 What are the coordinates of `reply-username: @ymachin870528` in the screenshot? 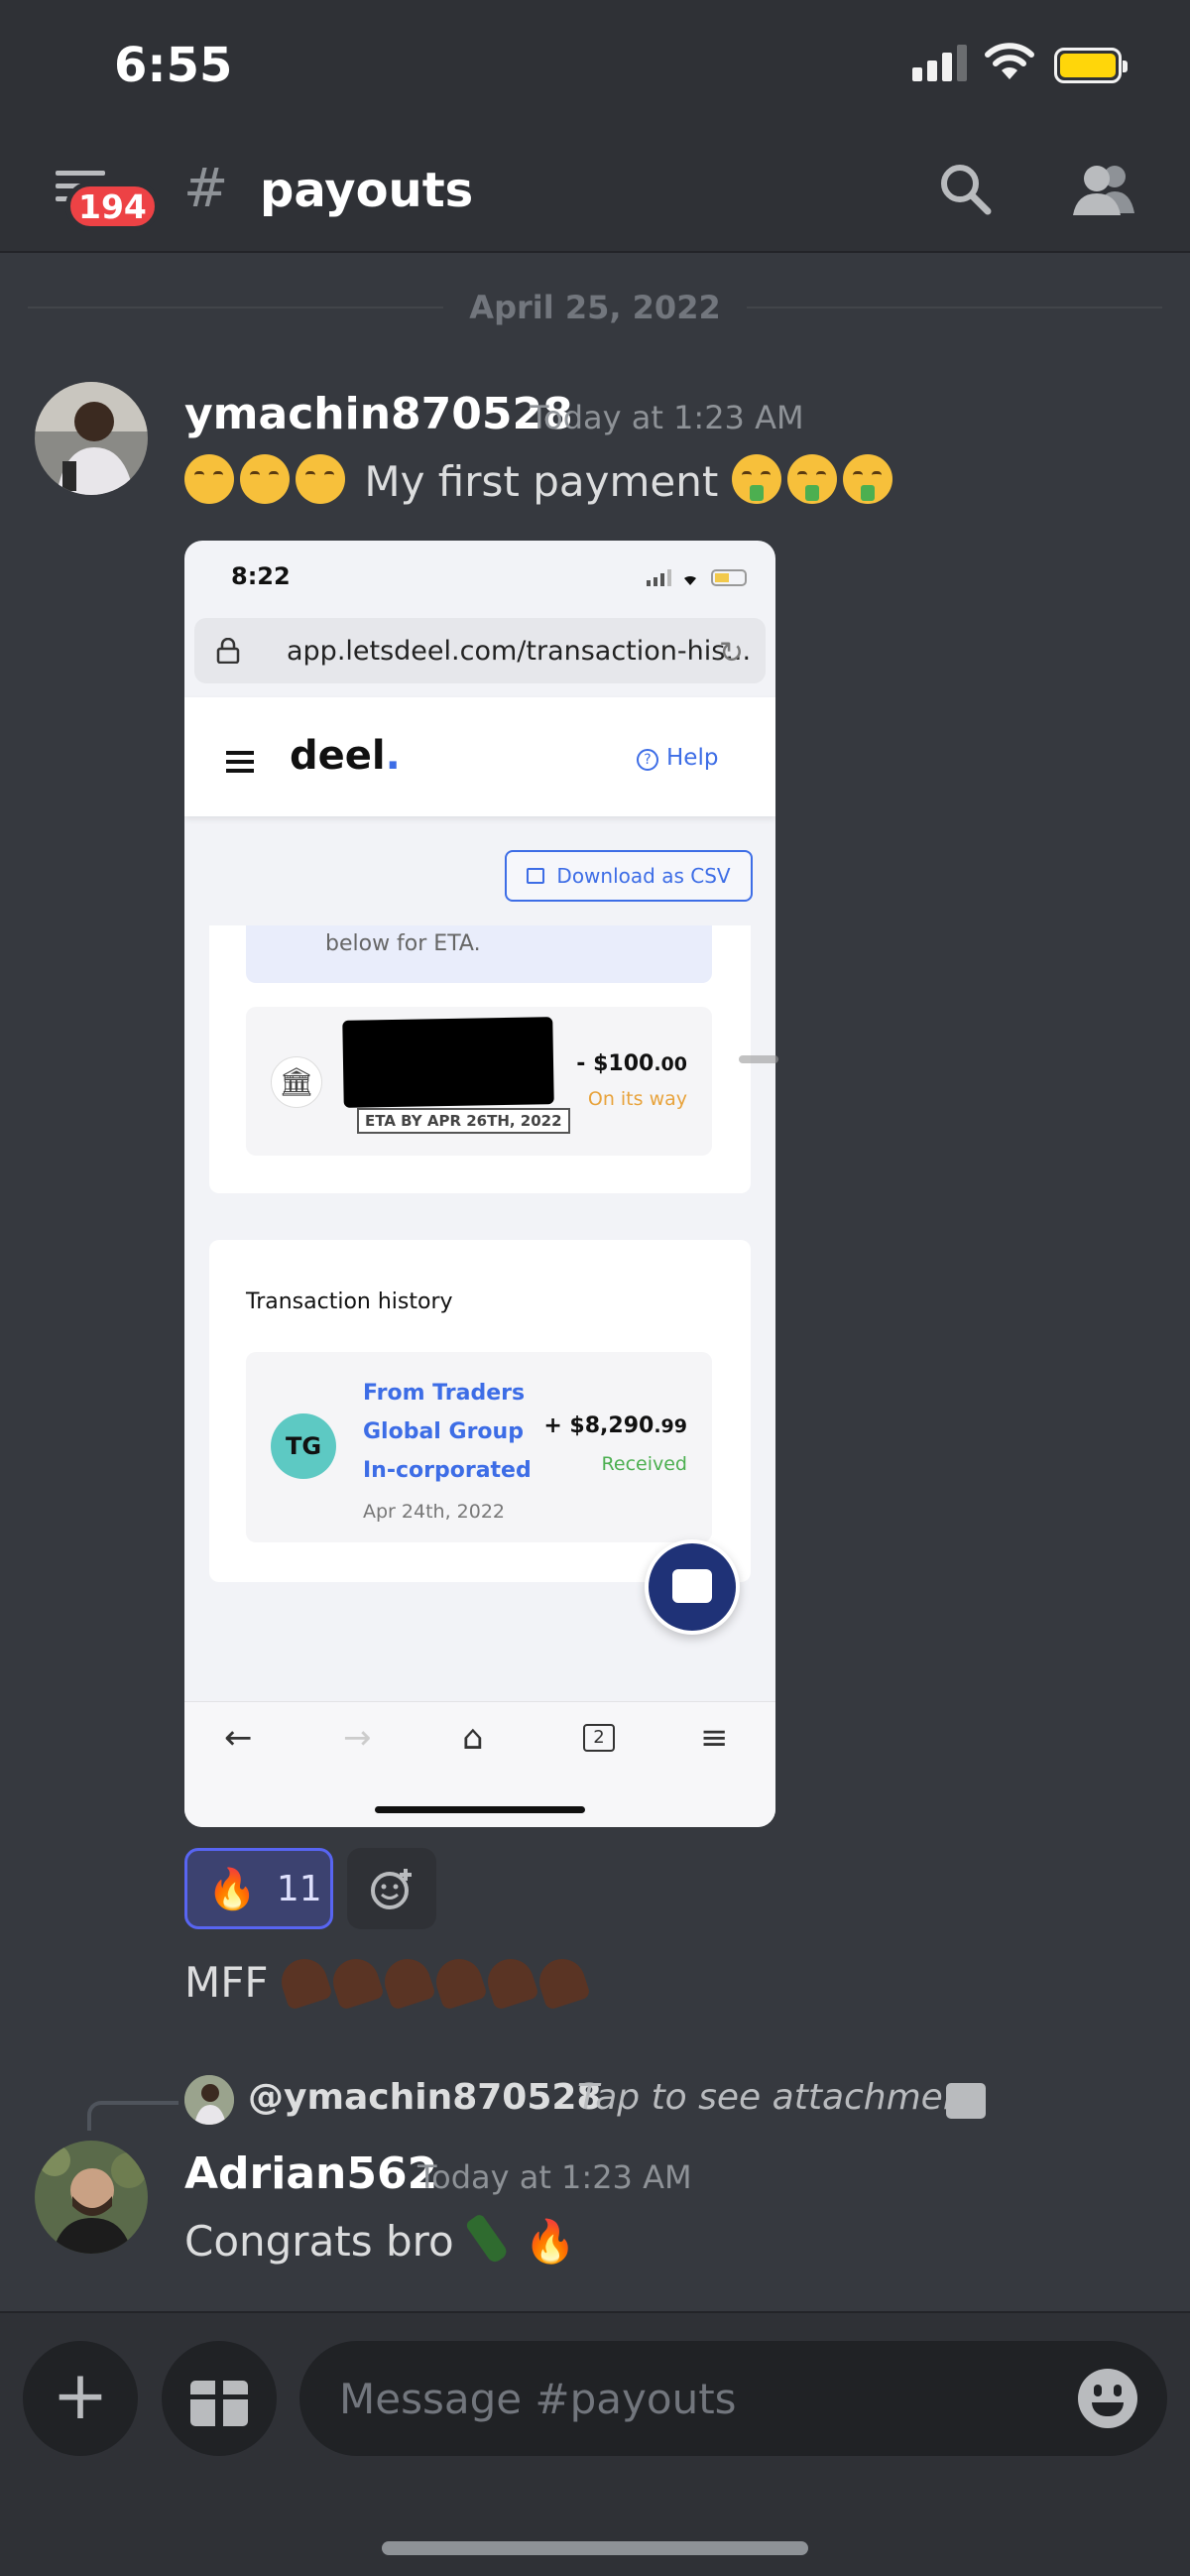 It's located at (425, 2097).